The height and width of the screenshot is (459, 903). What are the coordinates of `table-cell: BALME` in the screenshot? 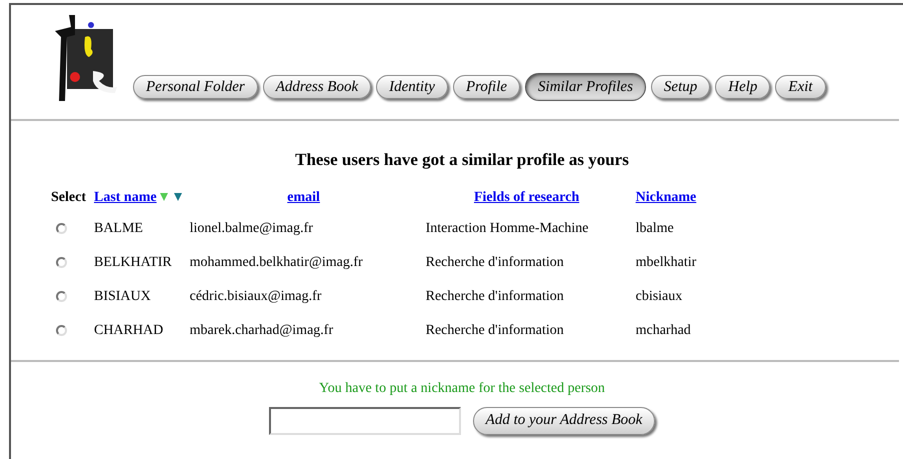 It's located at (118, 228).